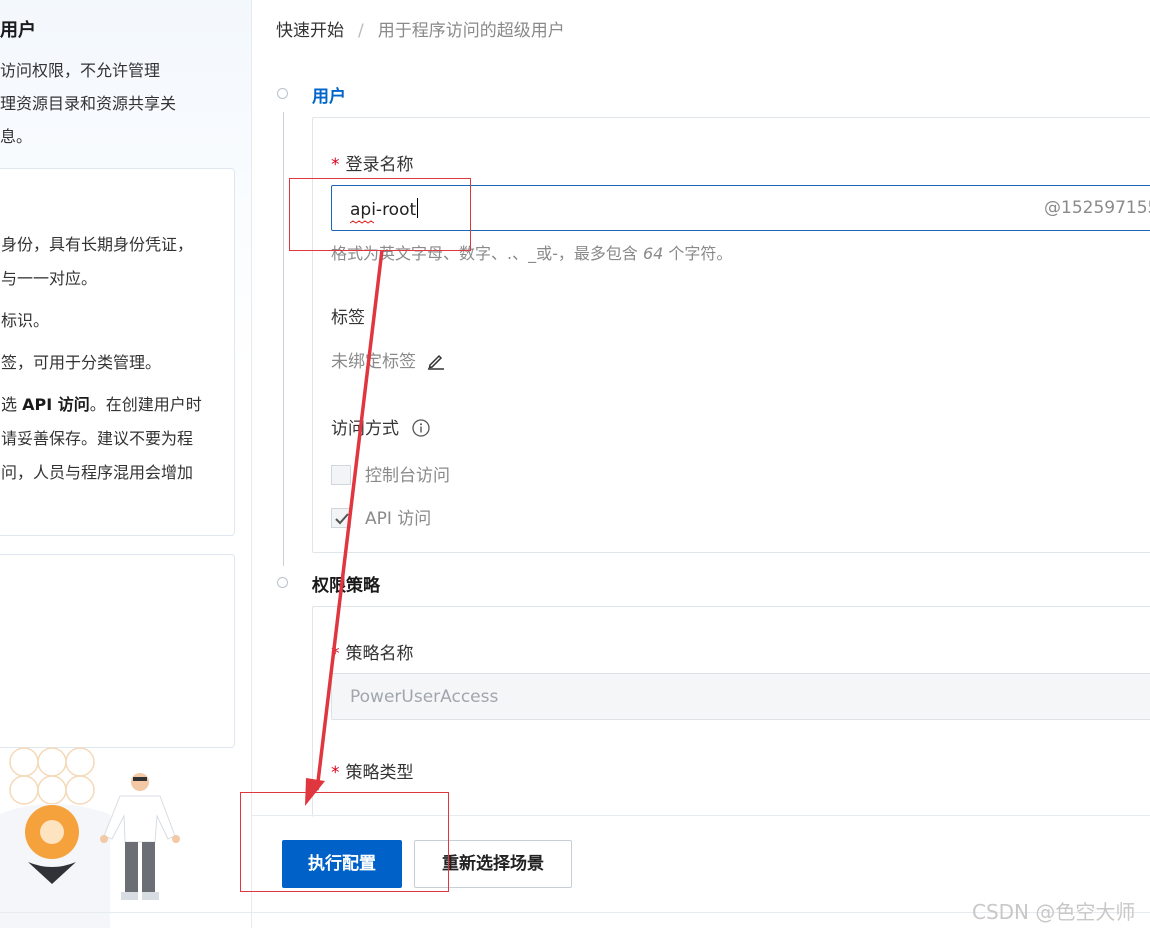  Describe the element at coordinates (310, 31) in the screenshot. I see `breadcrumb-quick-start: 快速开始` at that location.